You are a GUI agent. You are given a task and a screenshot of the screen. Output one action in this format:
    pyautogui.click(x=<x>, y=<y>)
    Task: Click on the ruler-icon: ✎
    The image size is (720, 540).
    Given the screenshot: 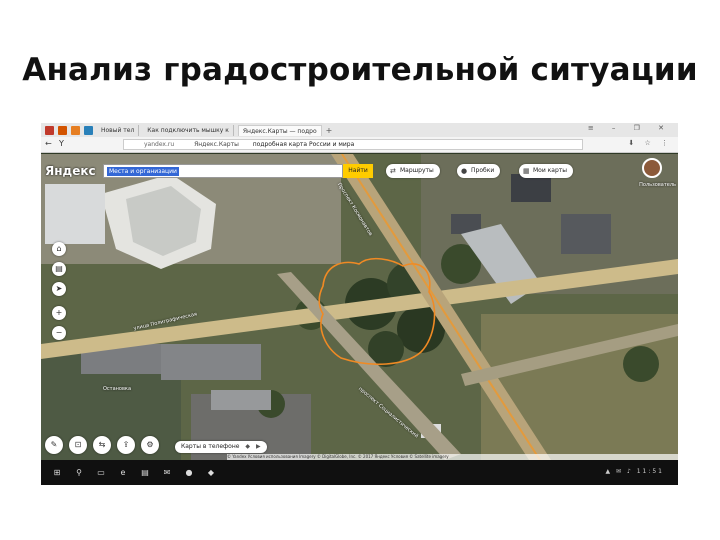 What is the action you would take?
    pyautogui.click(x=54, y=445)
    